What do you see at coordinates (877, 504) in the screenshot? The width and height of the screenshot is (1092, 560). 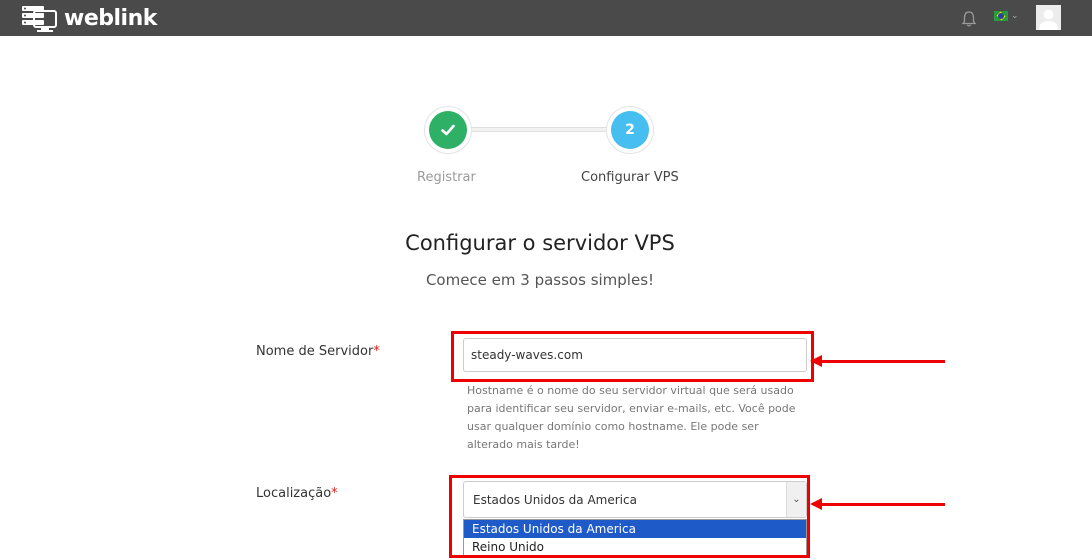 I see `annotation-arrow-location` at bounding box center [877, 504].